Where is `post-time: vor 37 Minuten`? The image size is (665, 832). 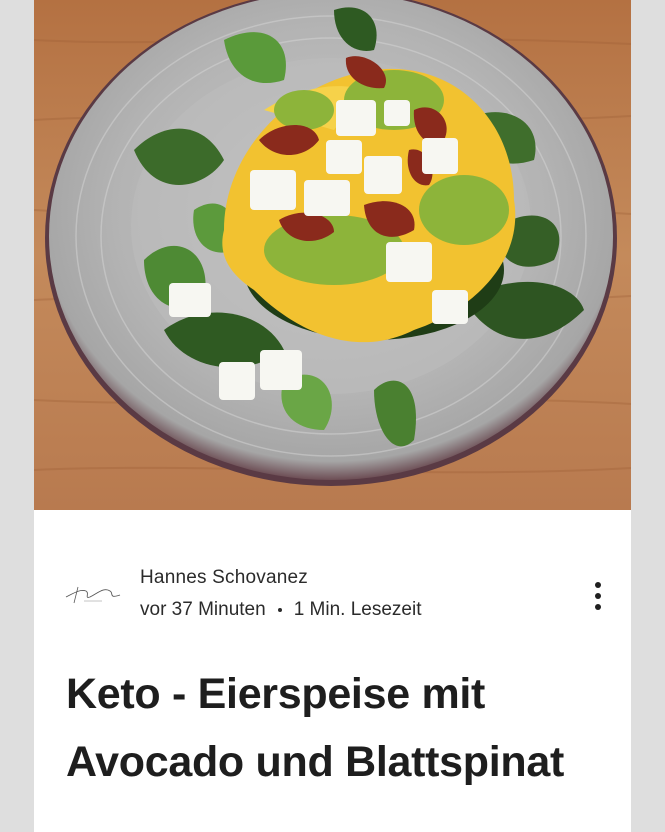
post-time: vor 37 Minuten is located at coordinates (203, 609).